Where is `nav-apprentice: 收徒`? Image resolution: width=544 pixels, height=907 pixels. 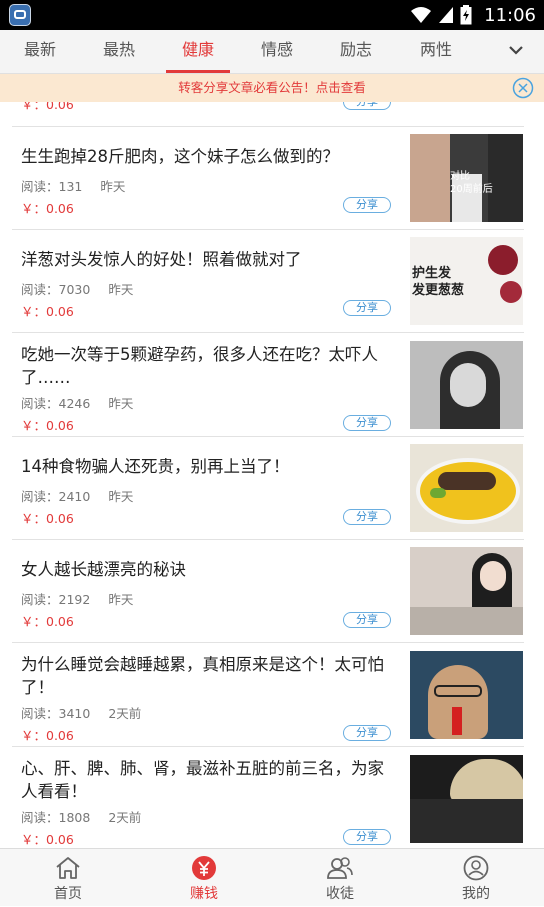 nav-apprentice: 收徒 is located at coordinates (340, 878).